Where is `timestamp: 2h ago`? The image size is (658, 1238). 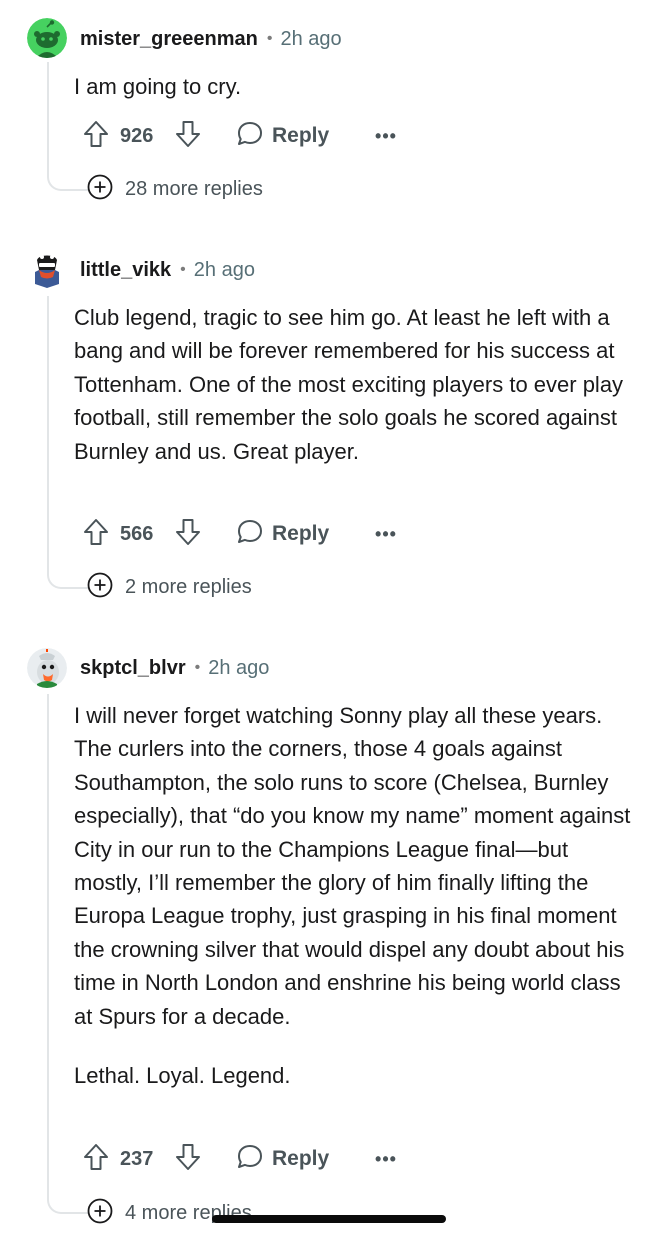
timestamp: 2h ago is located at coordinates (239, 667).